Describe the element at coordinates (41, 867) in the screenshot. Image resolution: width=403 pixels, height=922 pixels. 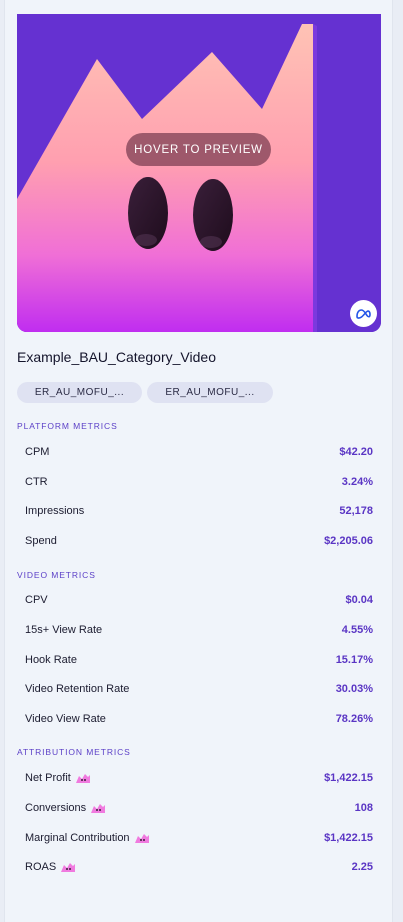
I see `metric-label-text: ROAS` at that location.